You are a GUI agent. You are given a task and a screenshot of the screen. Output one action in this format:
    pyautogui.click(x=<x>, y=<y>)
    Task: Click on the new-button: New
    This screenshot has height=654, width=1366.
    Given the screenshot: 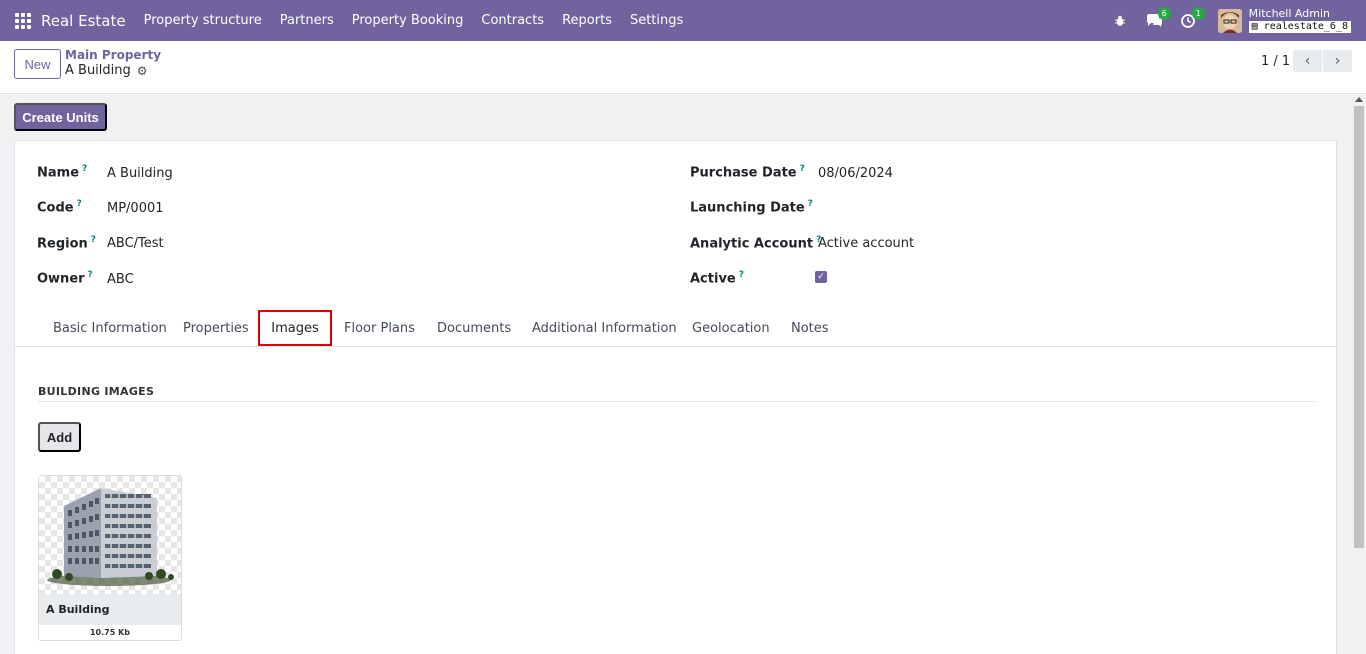 What is the action you would take?
    pyautogui.click(x=37, y=64)
    